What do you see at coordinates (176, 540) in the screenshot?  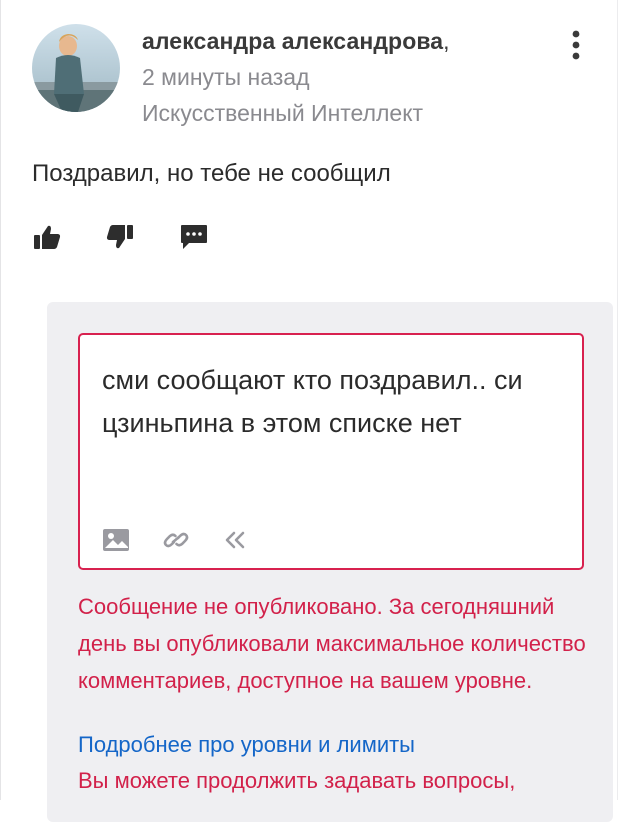 I see `link-icon` at bounding box center [176, 540].